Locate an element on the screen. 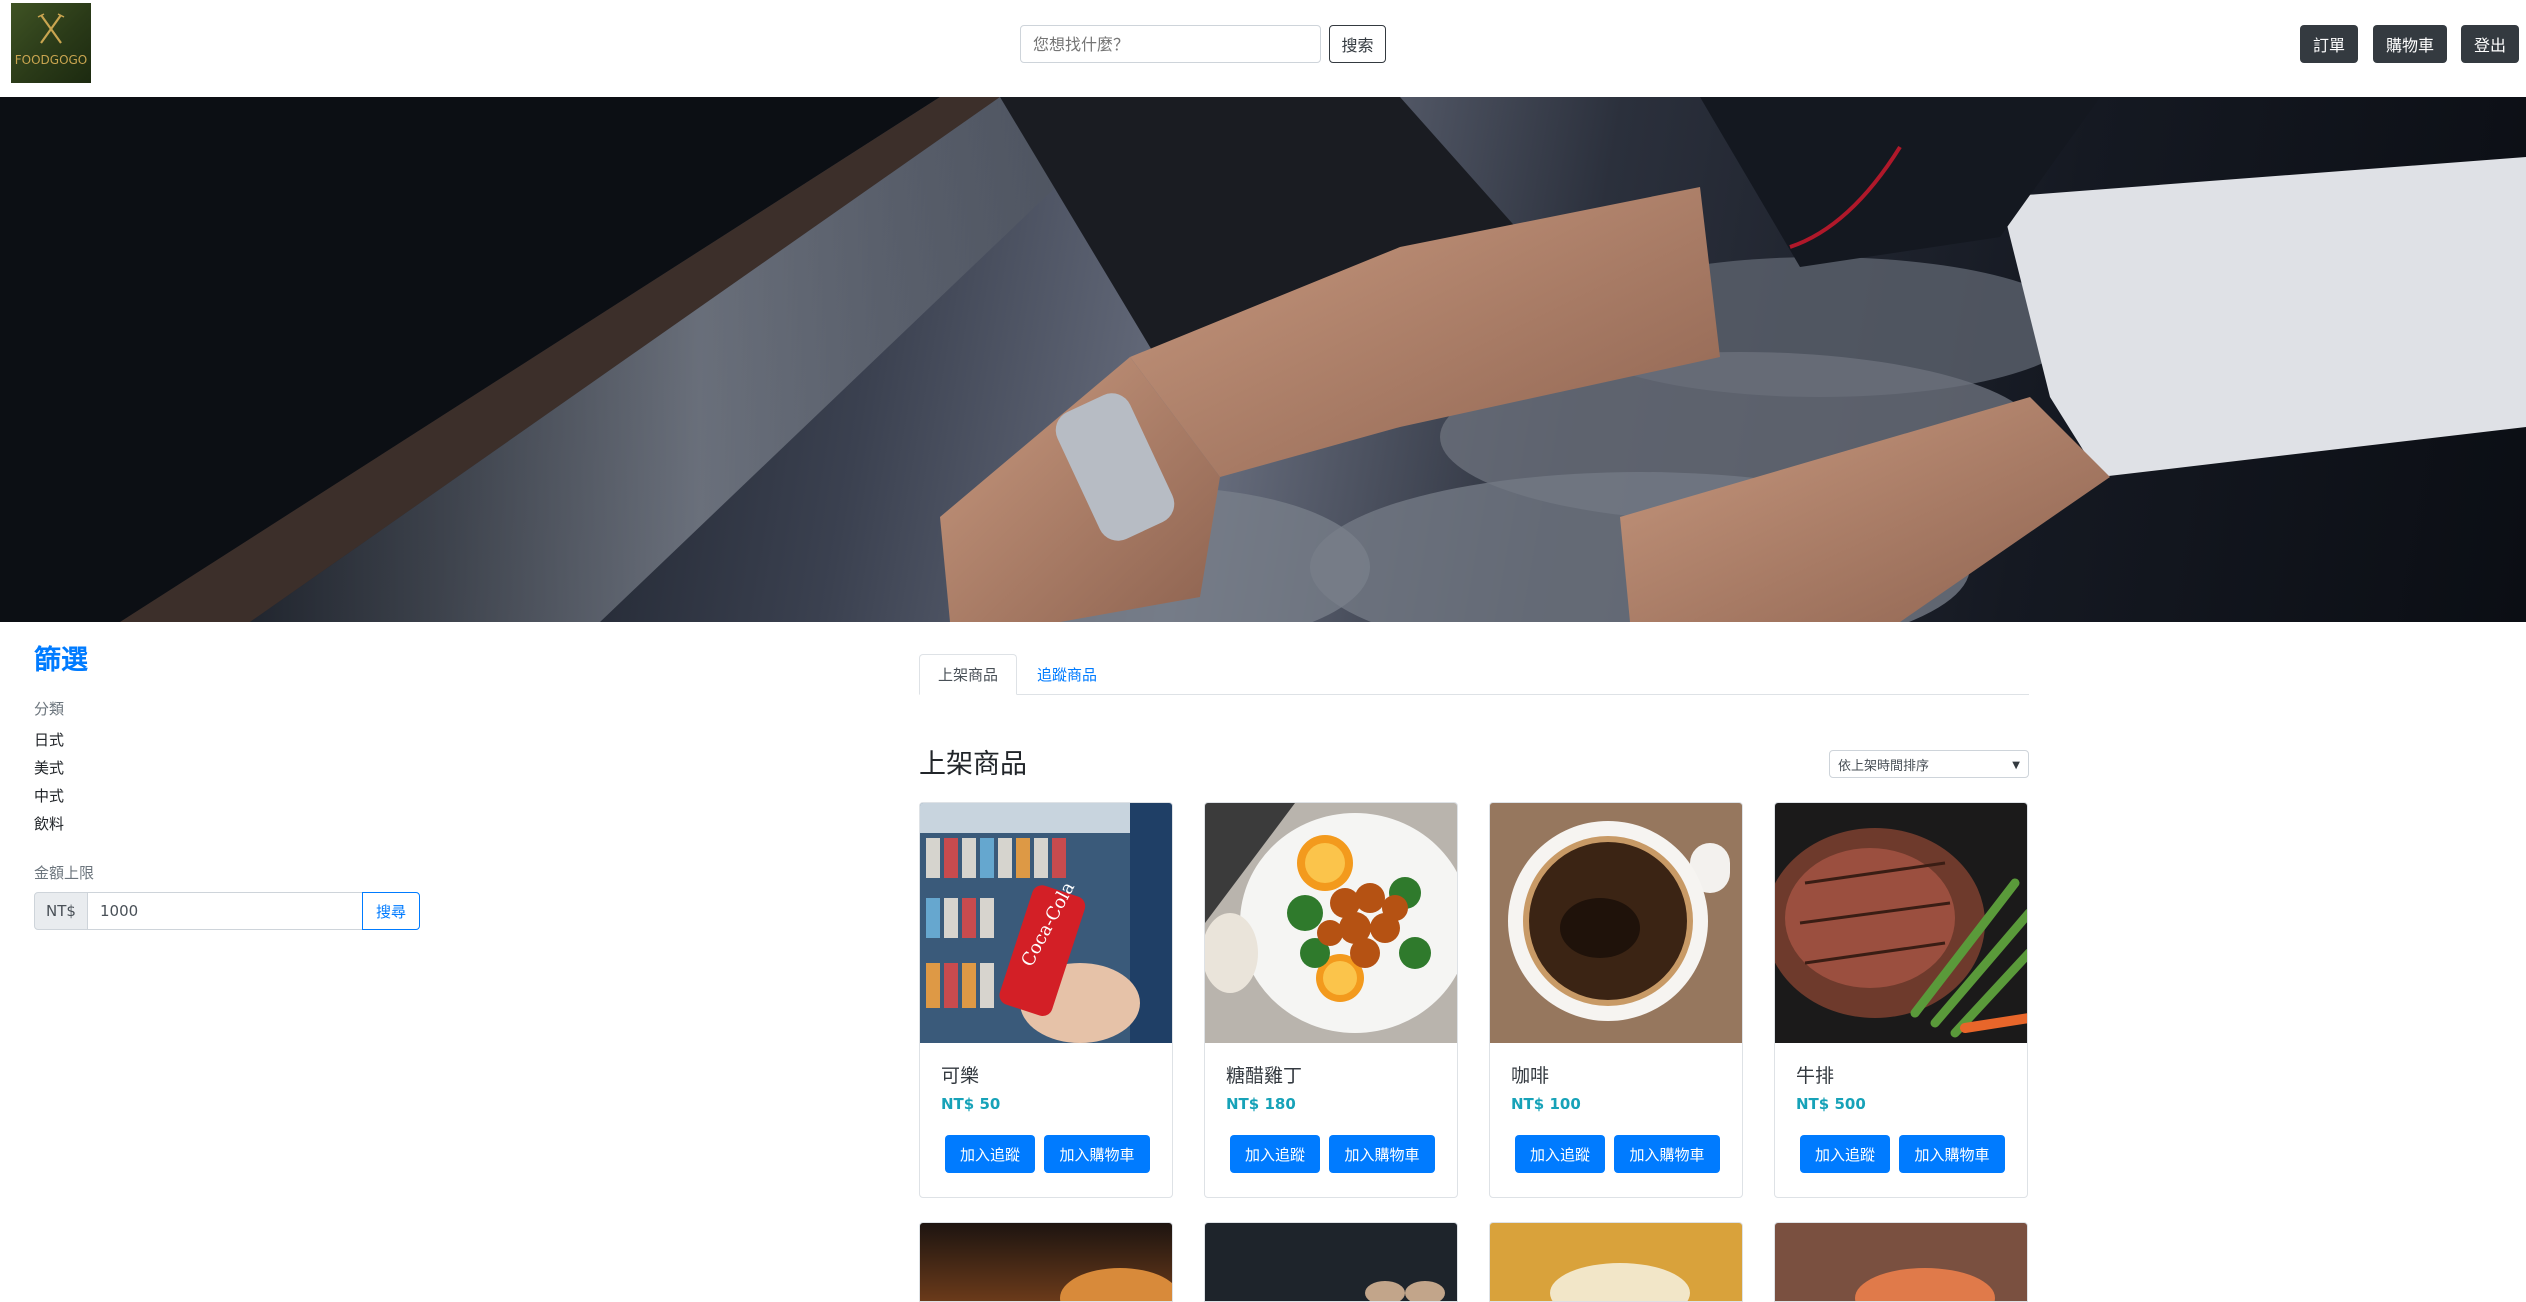 This screenshot has width=2526, height=1302. filter-title: 篩選 is located at coordinates (61, 660).